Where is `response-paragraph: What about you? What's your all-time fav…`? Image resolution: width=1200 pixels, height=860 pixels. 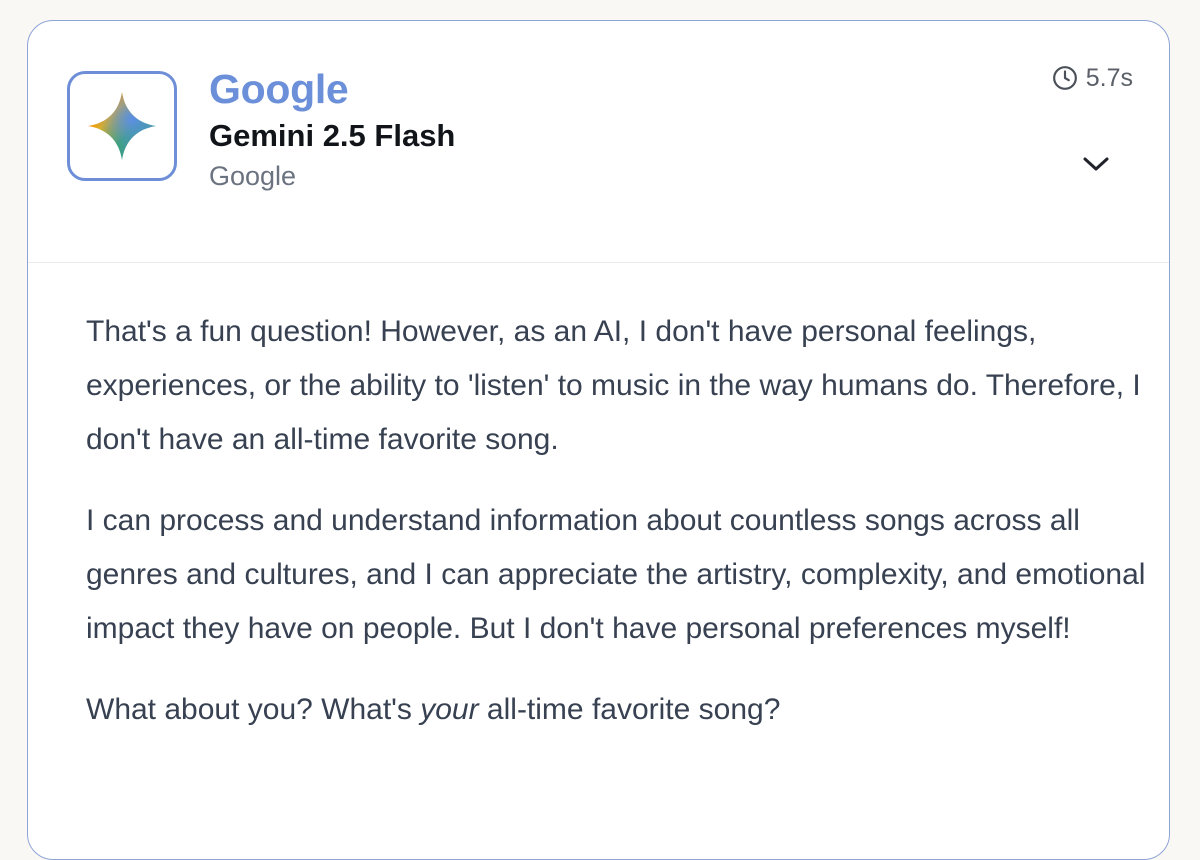
response-paragraph: What about you? What's your all-time fav… is located at coordinates (616, 710).